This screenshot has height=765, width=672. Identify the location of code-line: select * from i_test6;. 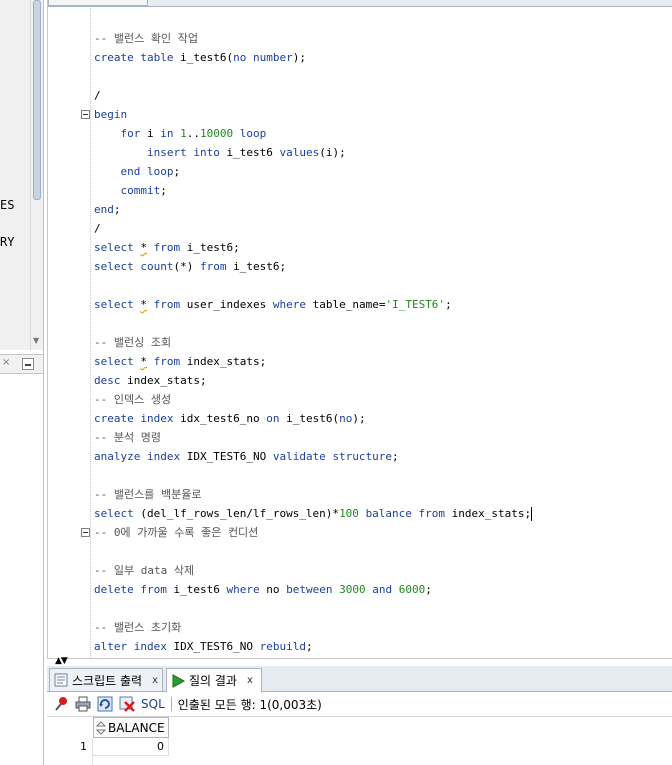
(383, 247).